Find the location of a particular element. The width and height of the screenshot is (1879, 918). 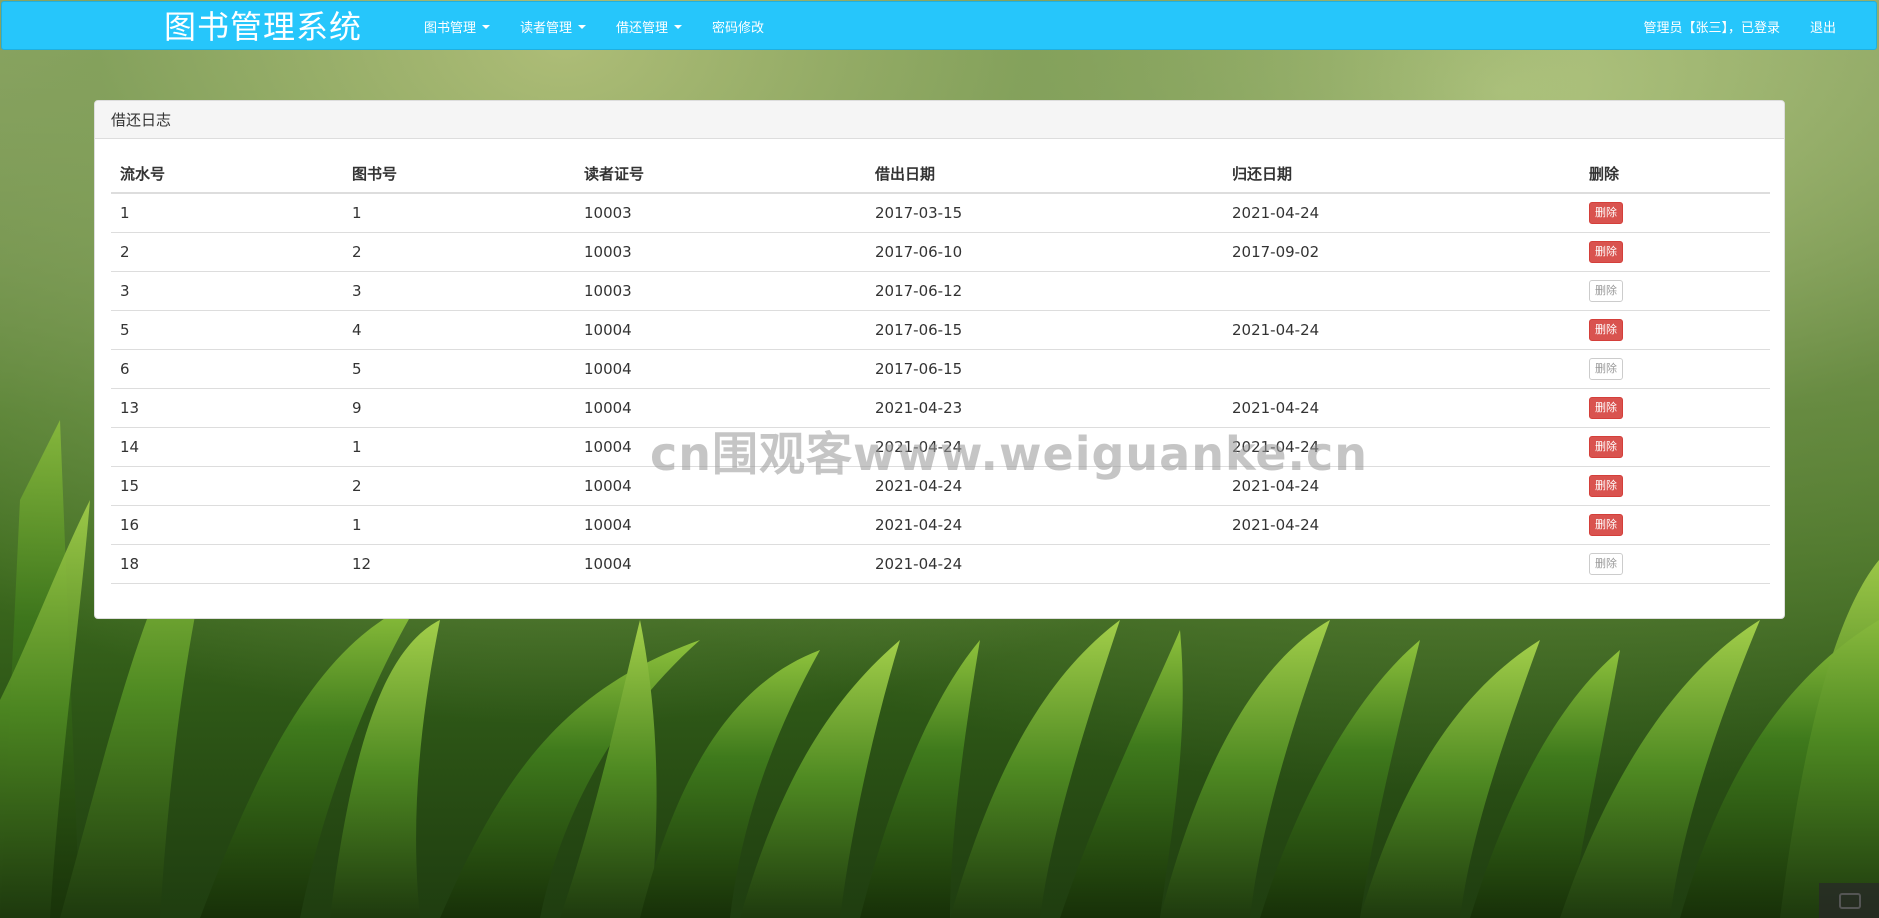

menu-change-password: 密码修改 is located at coordinates (738, 26).